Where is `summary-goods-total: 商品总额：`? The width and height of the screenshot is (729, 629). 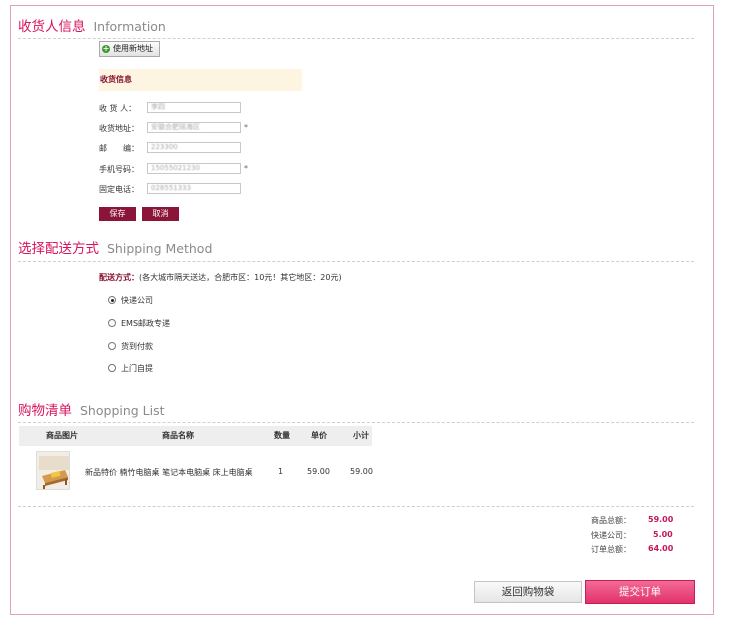 summary-goods-total: 商品总额： is located at coordinates (611, 520).